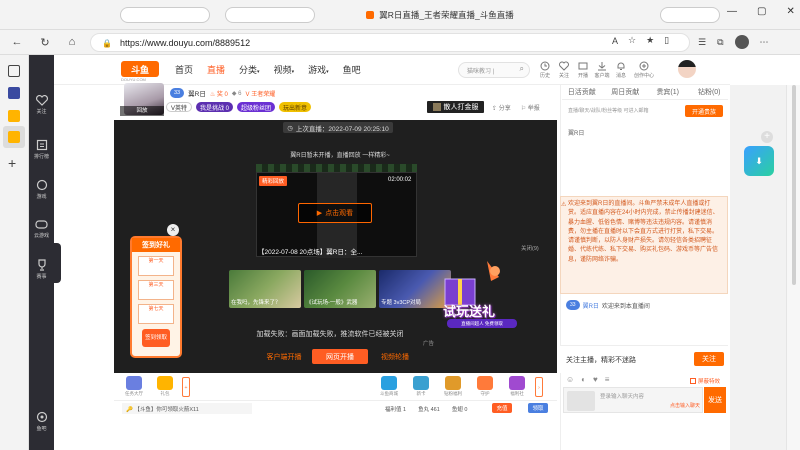  Describe the element at coordinates (45, 42) in the screenshot. I see `refresh-icon: ↻` at that location.